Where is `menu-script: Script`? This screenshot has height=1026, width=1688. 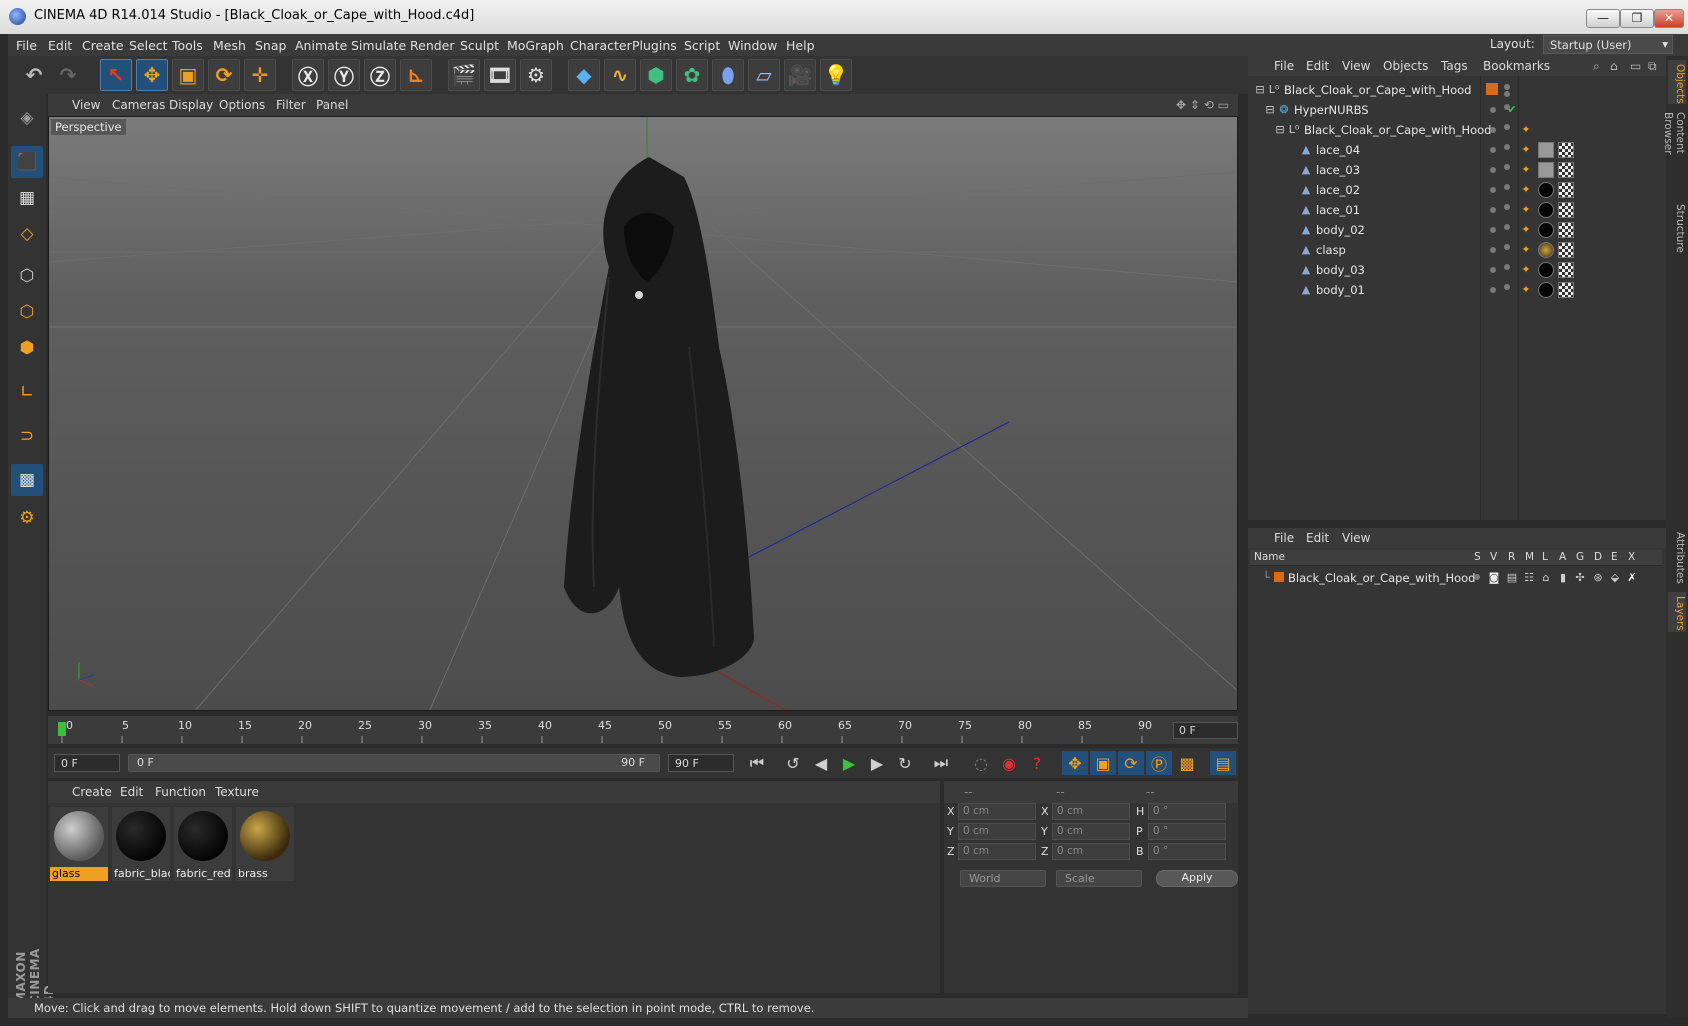
menu-script: Script is located at coordinates (702, 45).